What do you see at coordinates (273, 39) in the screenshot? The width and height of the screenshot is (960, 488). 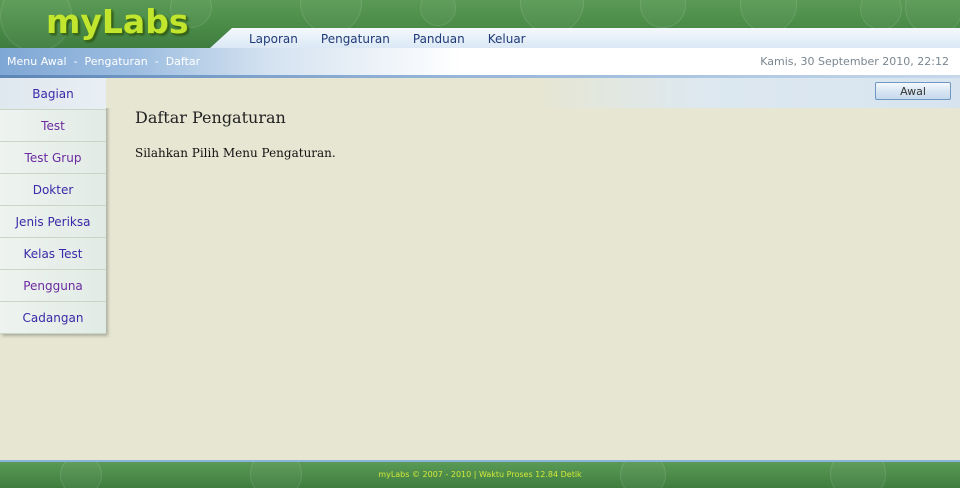 I see `nav-laporan: Laporan` at bounding box center [273, 39].